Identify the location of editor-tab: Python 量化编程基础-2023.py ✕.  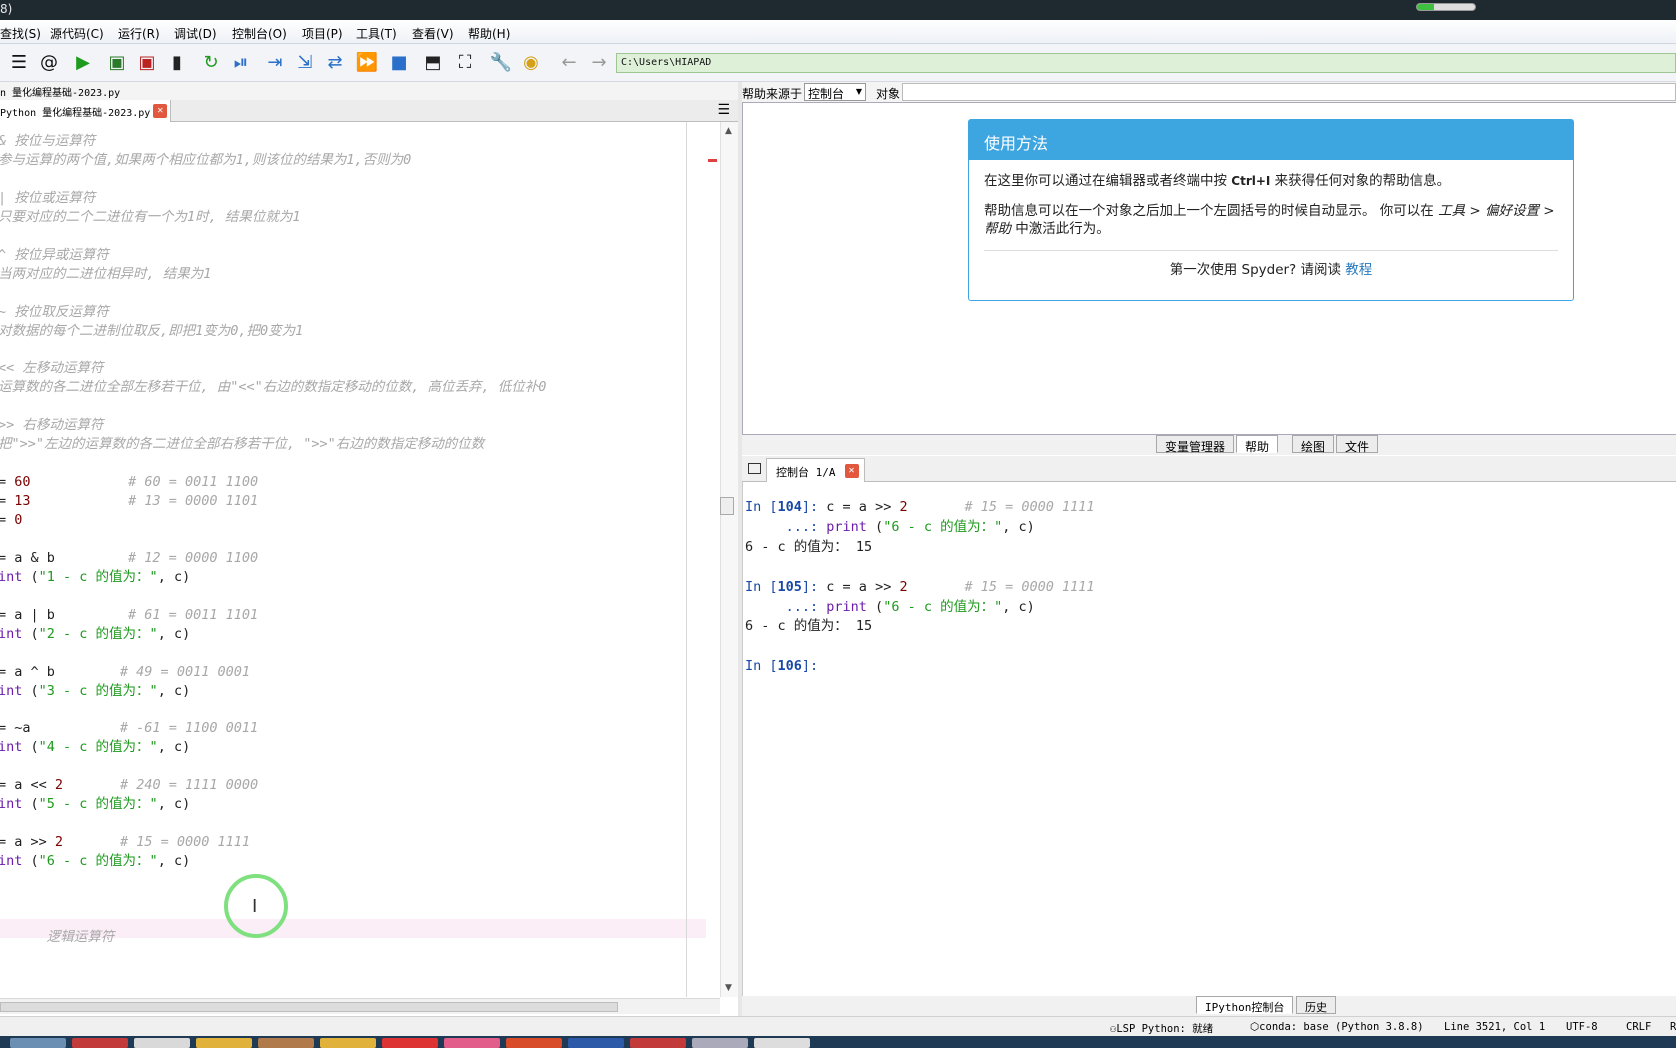
(86, 111).